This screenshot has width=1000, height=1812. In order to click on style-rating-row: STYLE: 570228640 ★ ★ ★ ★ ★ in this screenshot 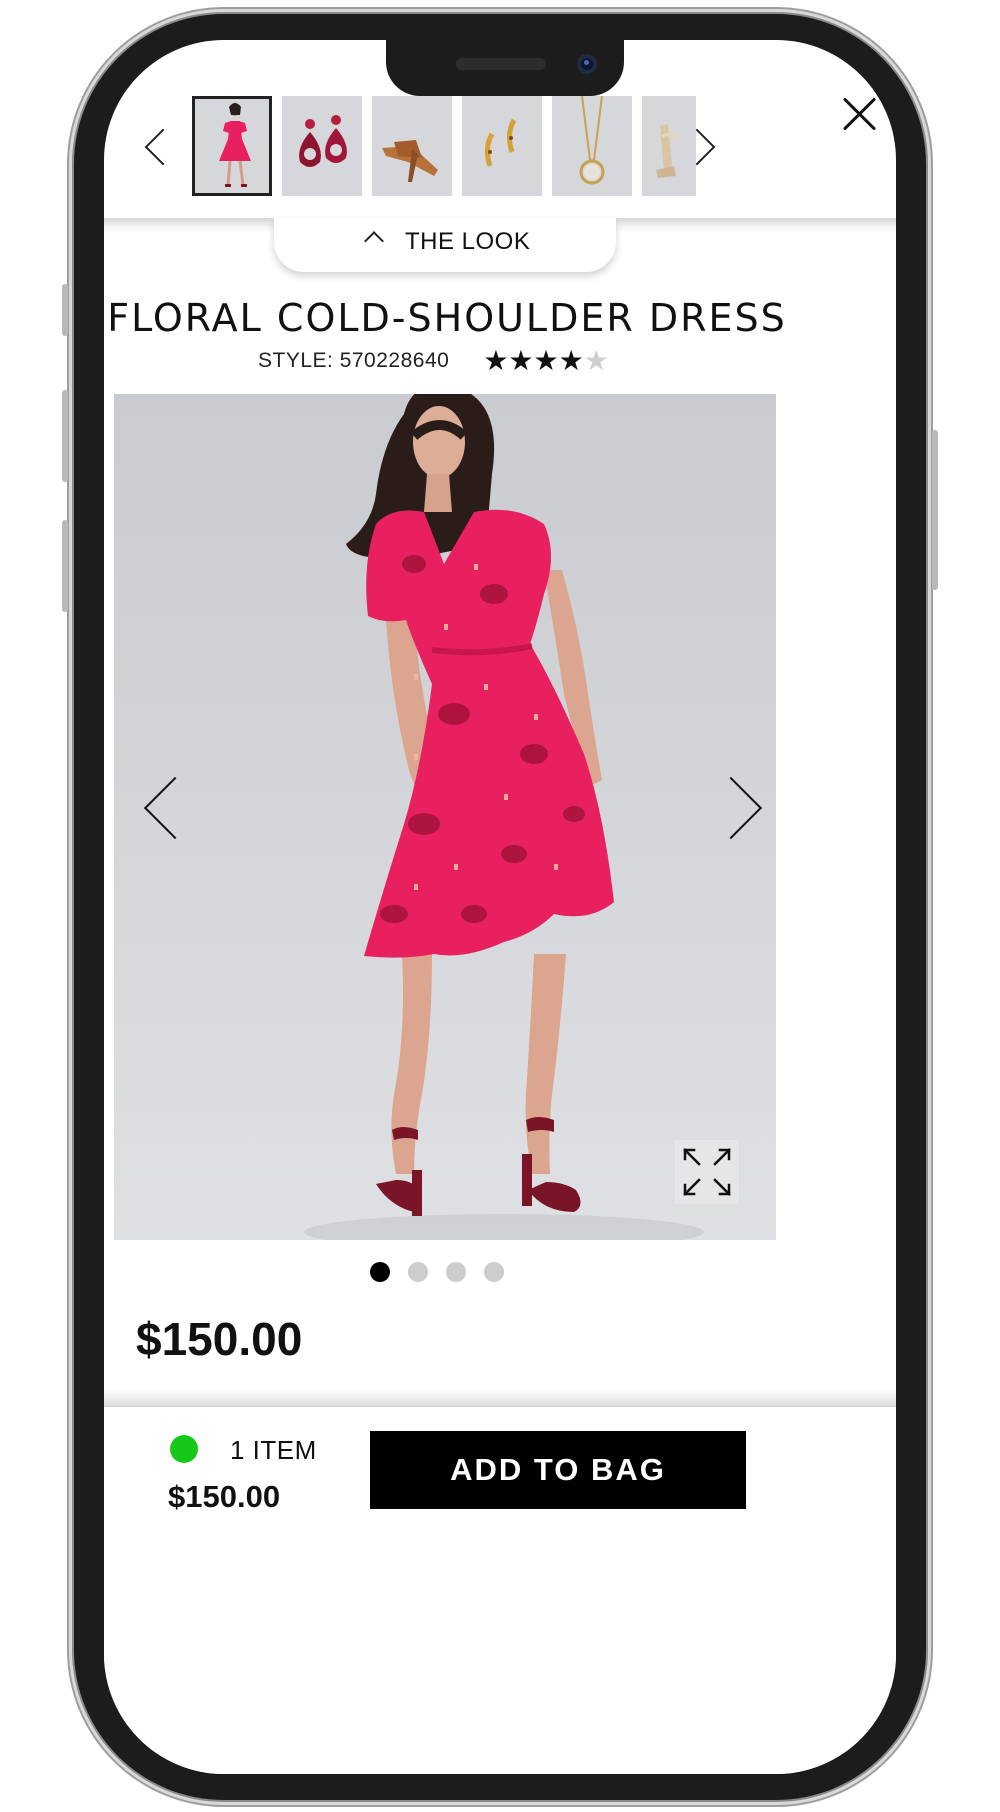, I will do `click(433, 360)`.